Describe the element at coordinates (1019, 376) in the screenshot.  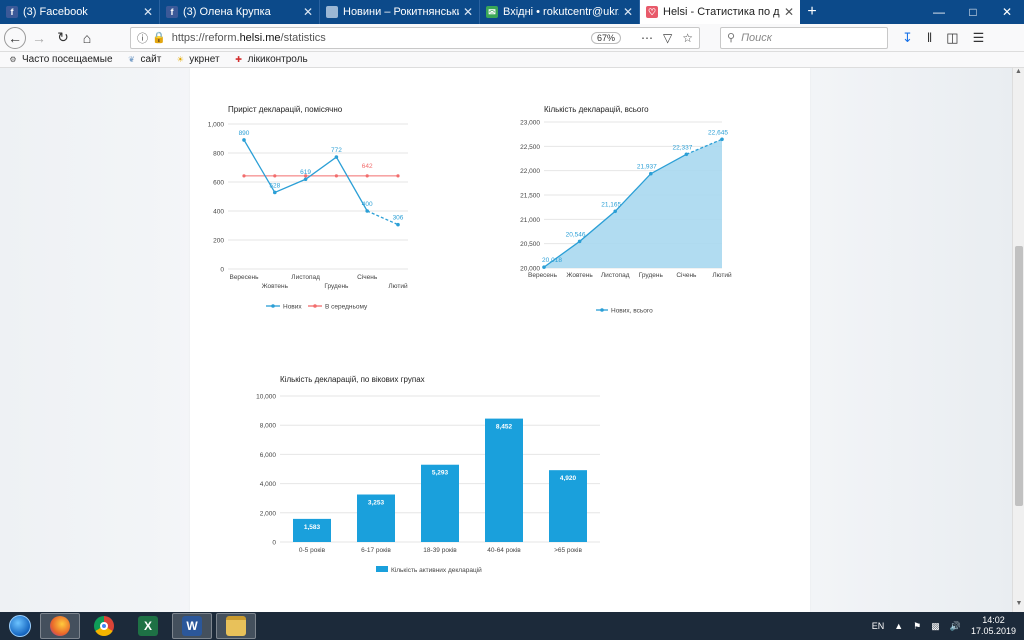
I see `scroll-thumb` at that location.